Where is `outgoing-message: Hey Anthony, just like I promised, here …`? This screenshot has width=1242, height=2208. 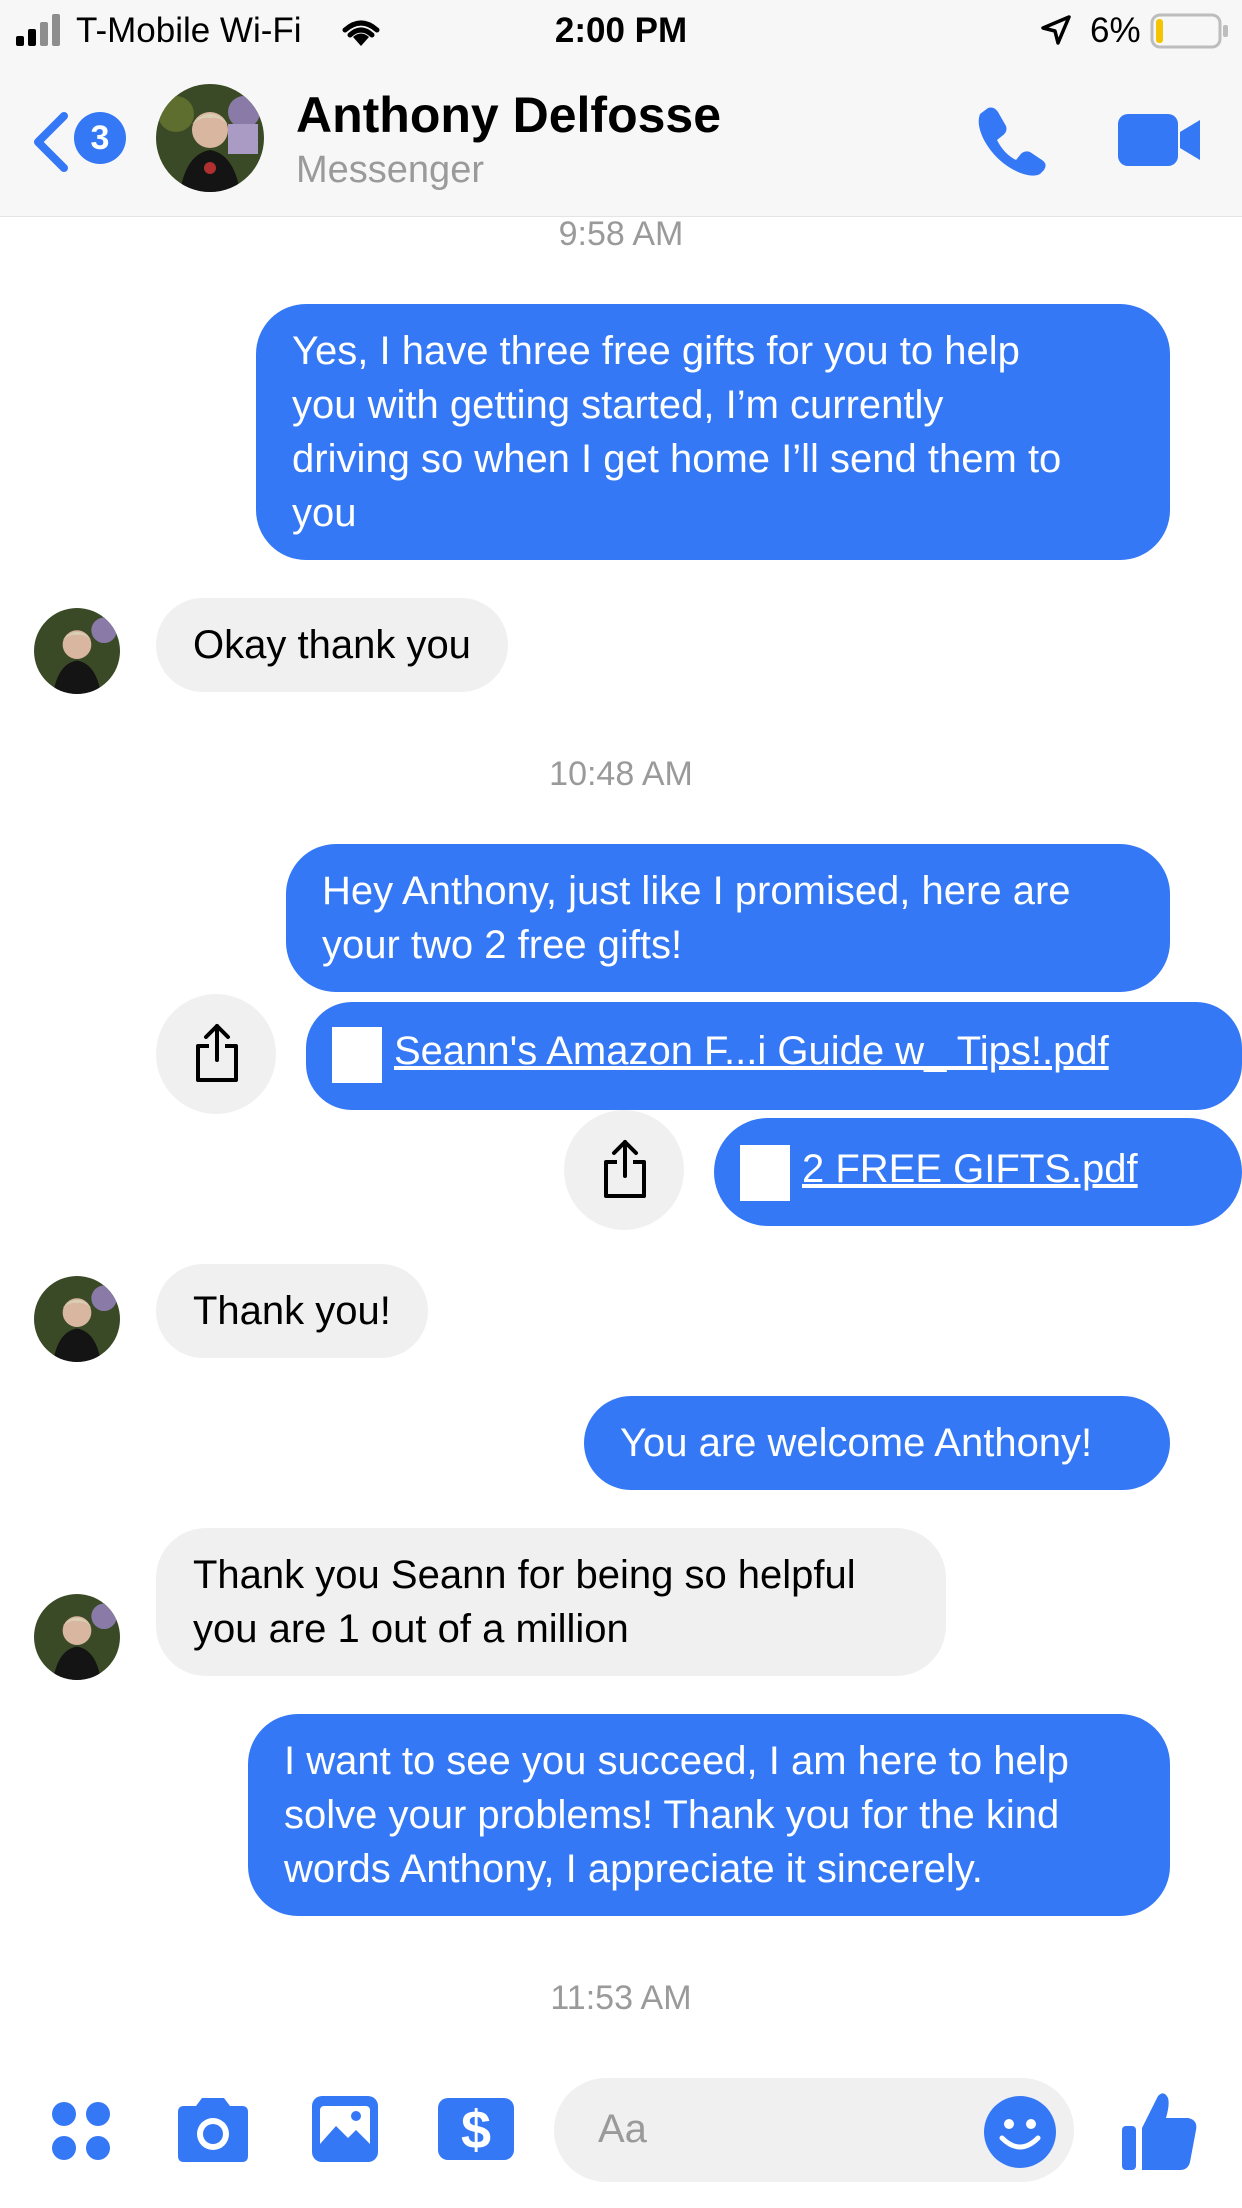 outgoing-message: Hey Anthony, just like I promised, here … is located at coordinates (728, 918).